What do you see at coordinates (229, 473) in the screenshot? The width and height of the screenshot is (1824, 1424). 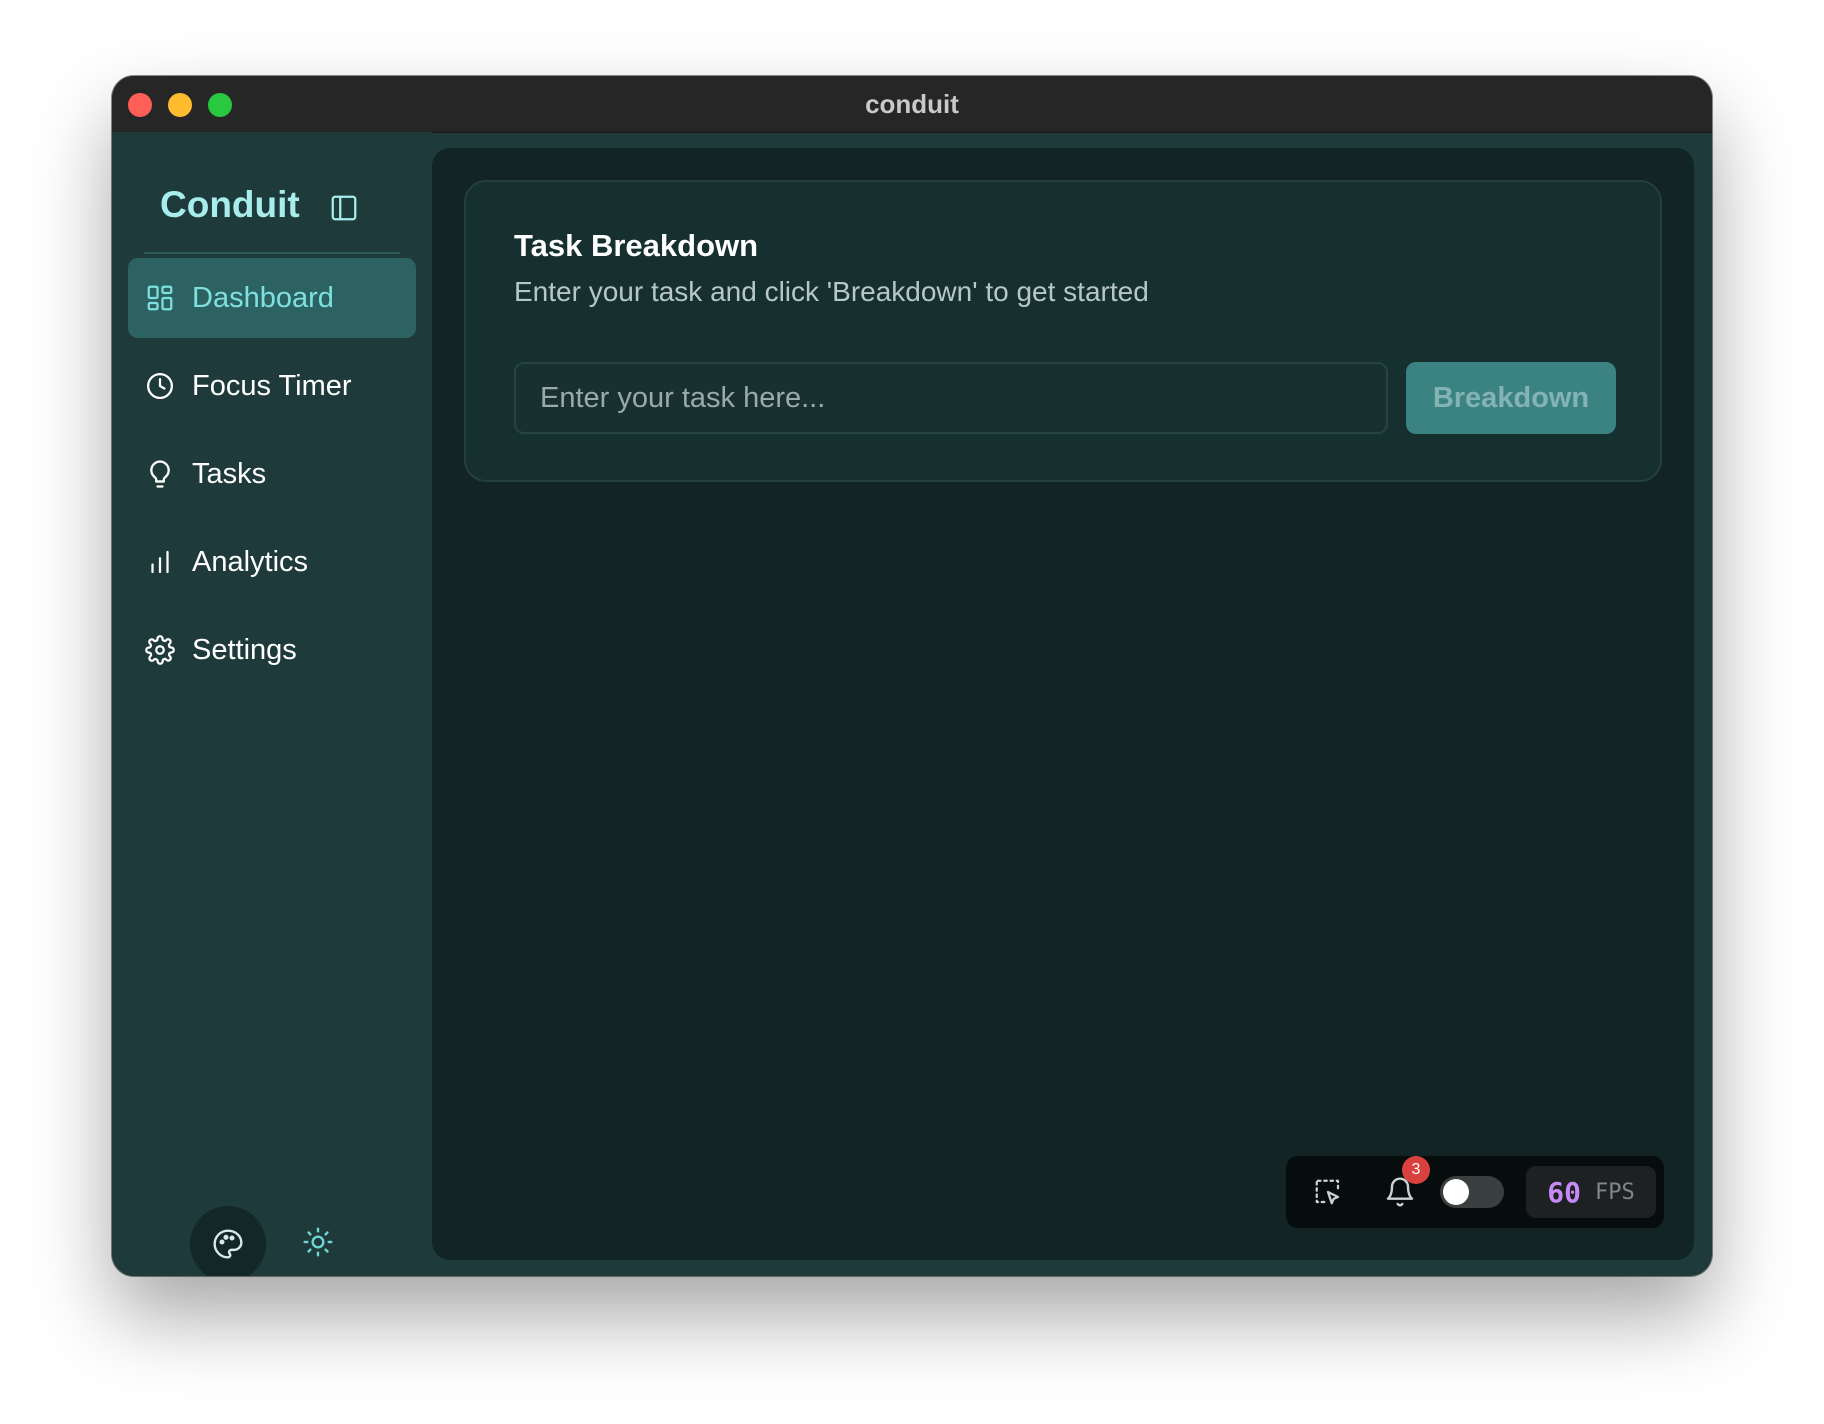 I see `sidebar-item-label: Tasks` at bounding box center [229, 473].